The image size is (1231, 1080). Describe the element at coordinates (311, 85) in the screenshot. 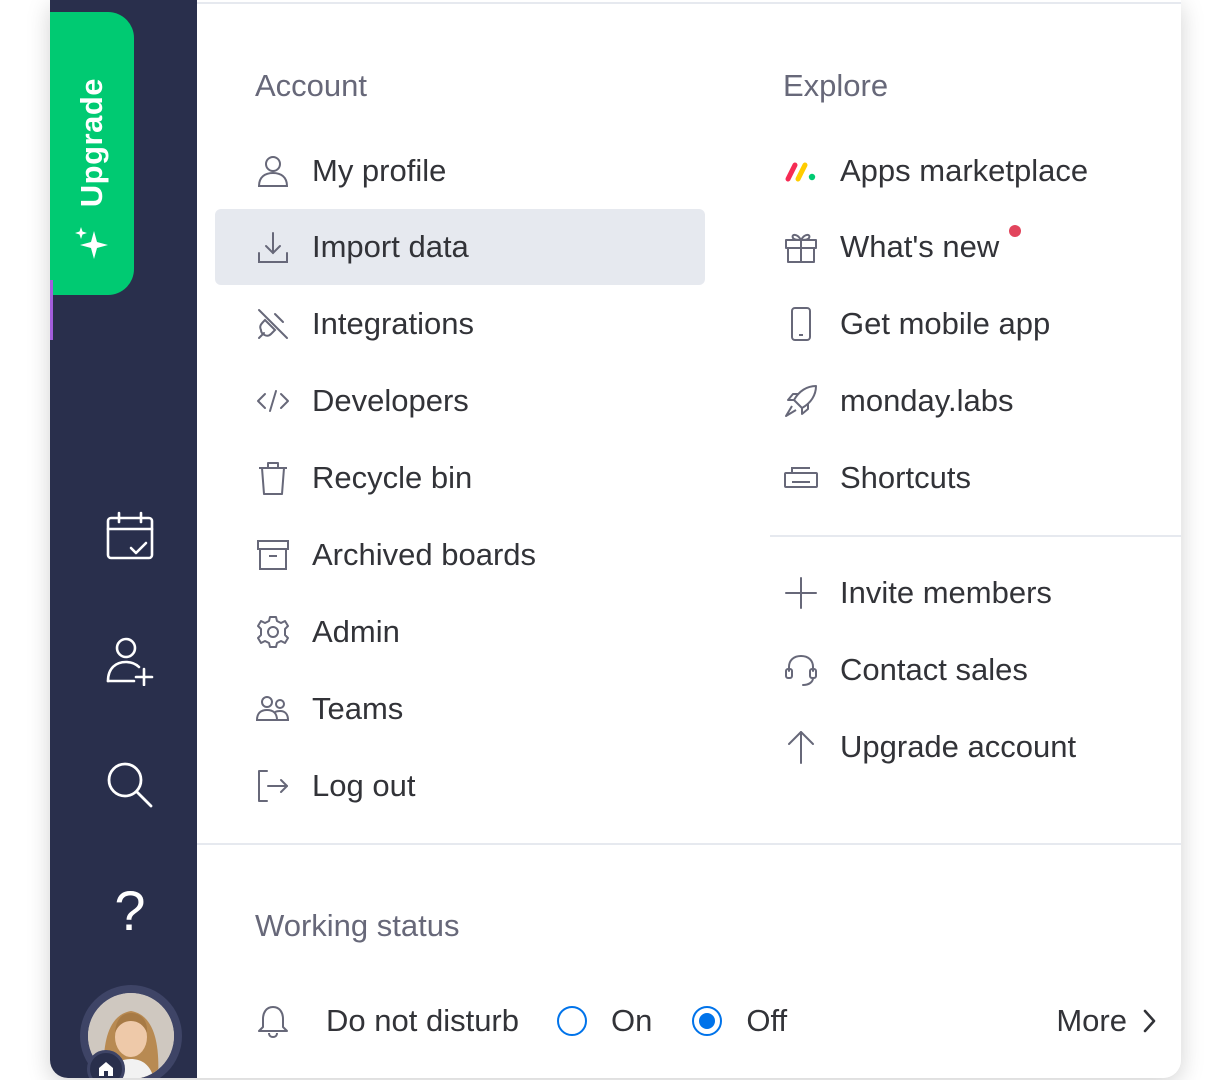

I see `account-section-title: Account` at that location.